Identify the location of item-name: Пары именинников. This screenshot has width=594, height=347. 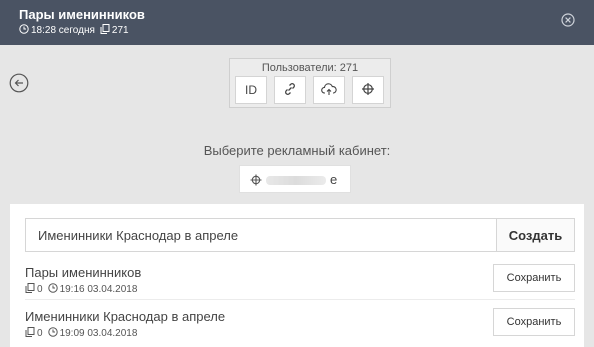
(83, 272).